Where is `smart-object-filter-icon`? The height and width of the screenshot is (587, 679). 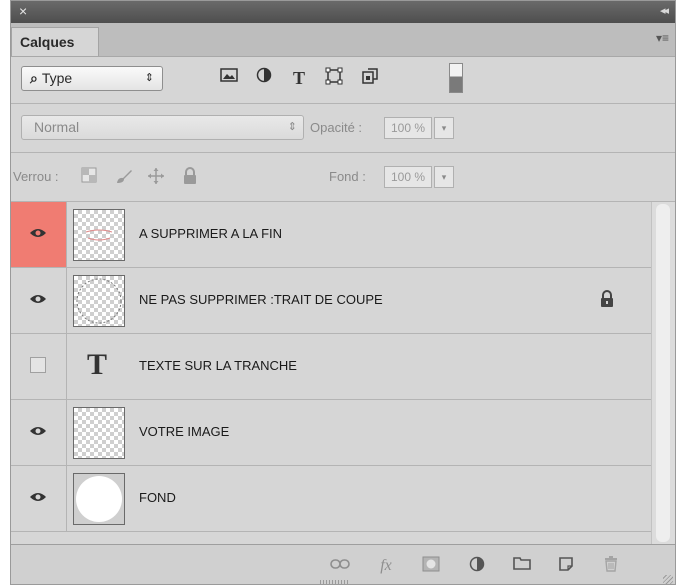
smart-object-filter-icon is located at coordinates (370, 78).